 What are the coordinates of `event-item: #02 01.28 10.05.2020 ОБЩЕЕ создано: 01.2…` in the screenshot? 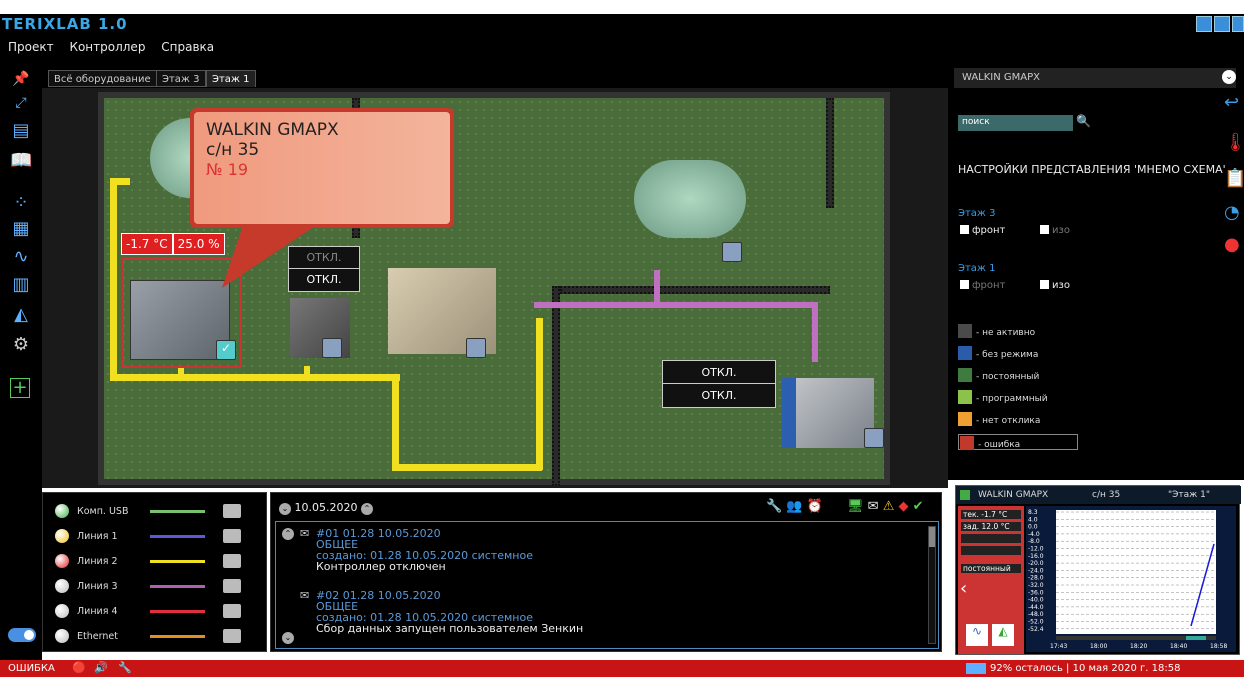 It's located at (449, 612).